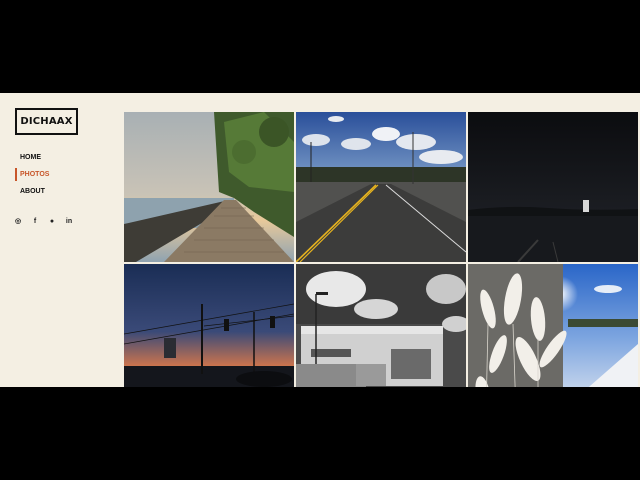 The image size is (640, 480). I want to click on nav-item-home: HOME, so click(32, 157).